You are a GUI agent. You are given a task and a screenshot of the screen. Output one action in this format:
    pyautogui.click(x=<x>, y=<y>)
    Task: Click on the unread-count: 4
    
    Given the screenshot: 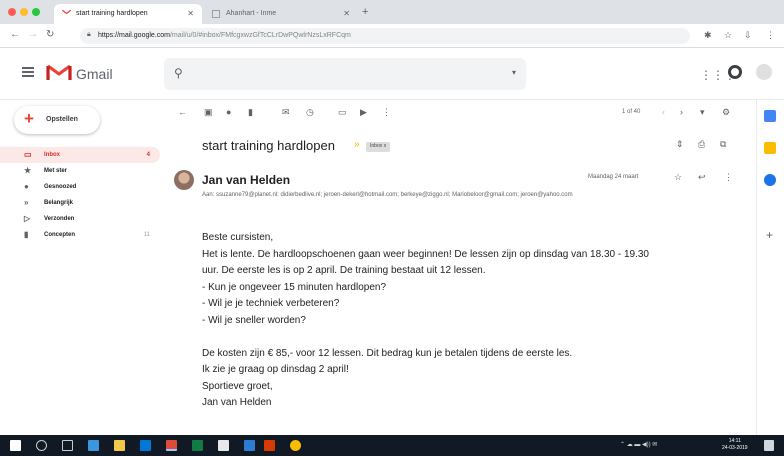 What is the action you would take?
    pyautogui.click(x=148, y=155)
    